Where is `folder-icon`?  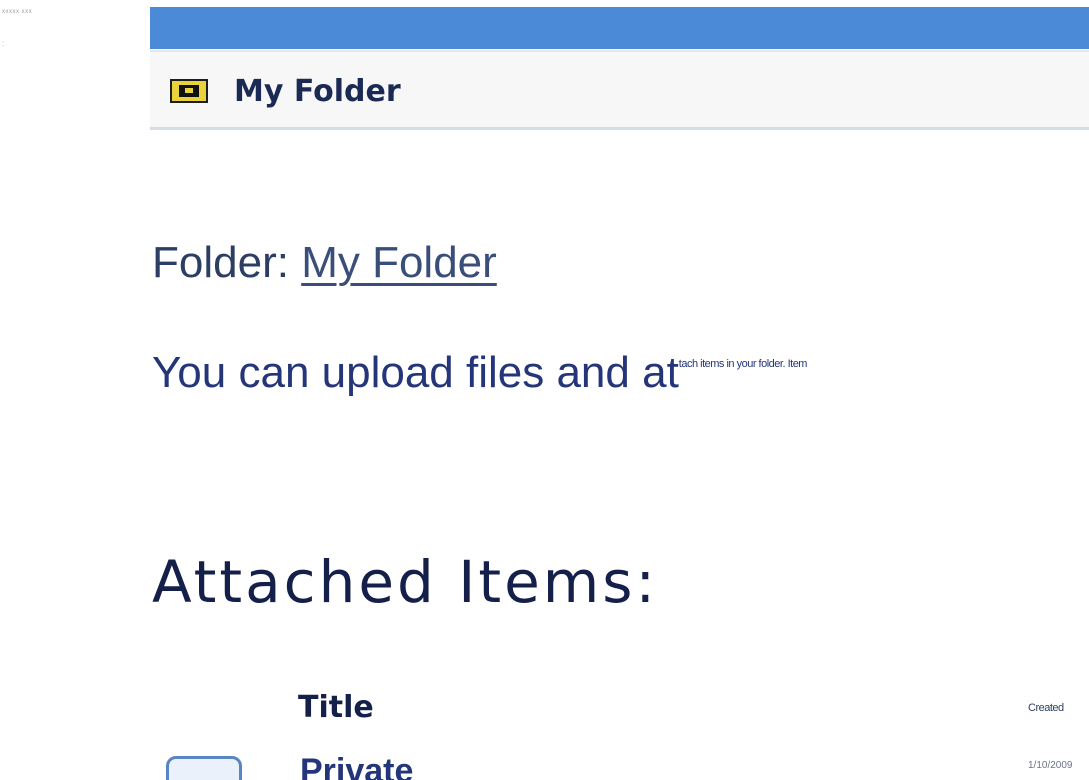
folder-icon is located at coordinates (204, 768).